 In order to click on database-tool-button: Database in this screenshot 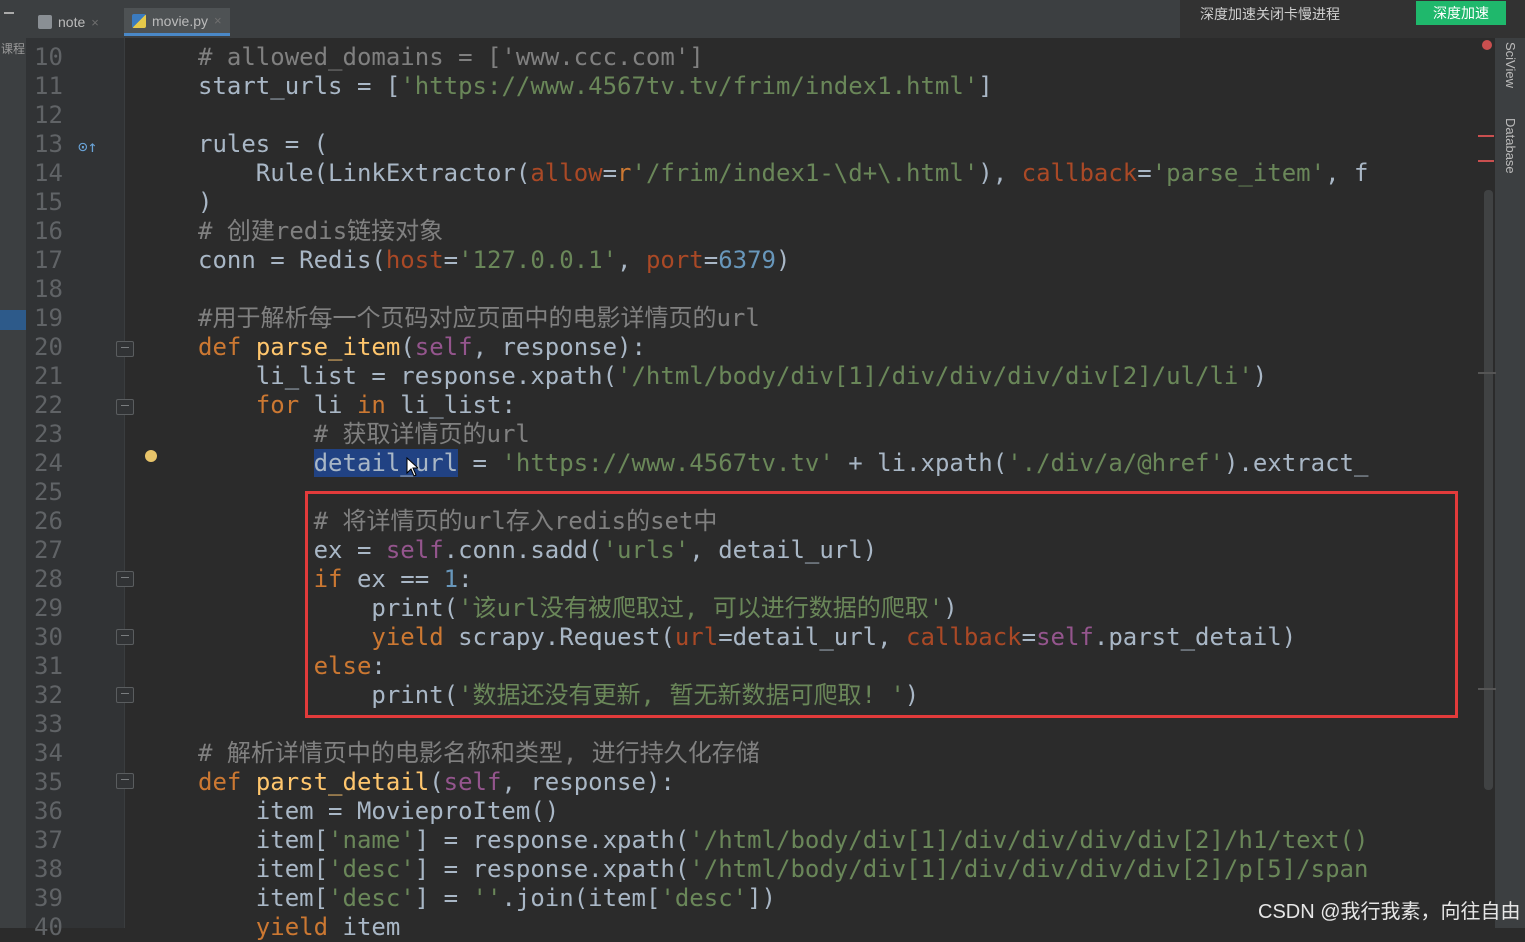, I will do `click(1510, 146)`.